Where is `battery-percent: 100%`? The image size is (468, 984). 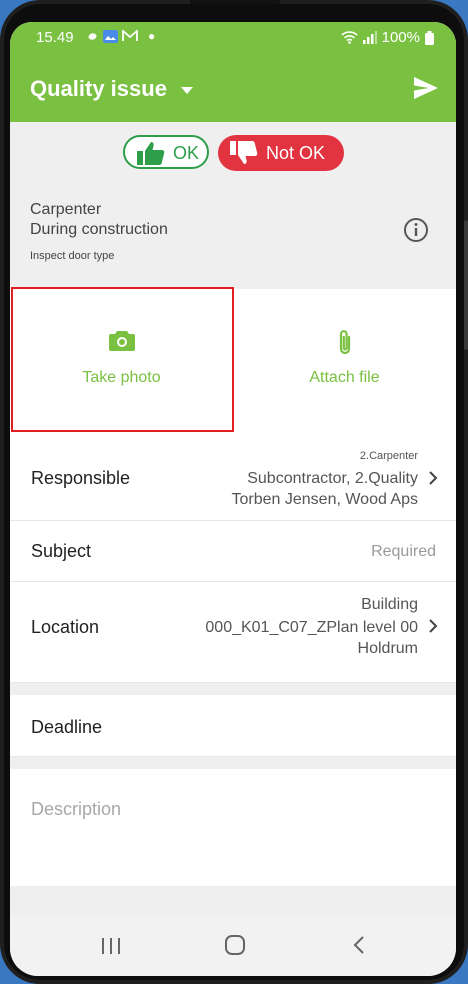 battery-percent: 100% is located at coordinates (400, 37).